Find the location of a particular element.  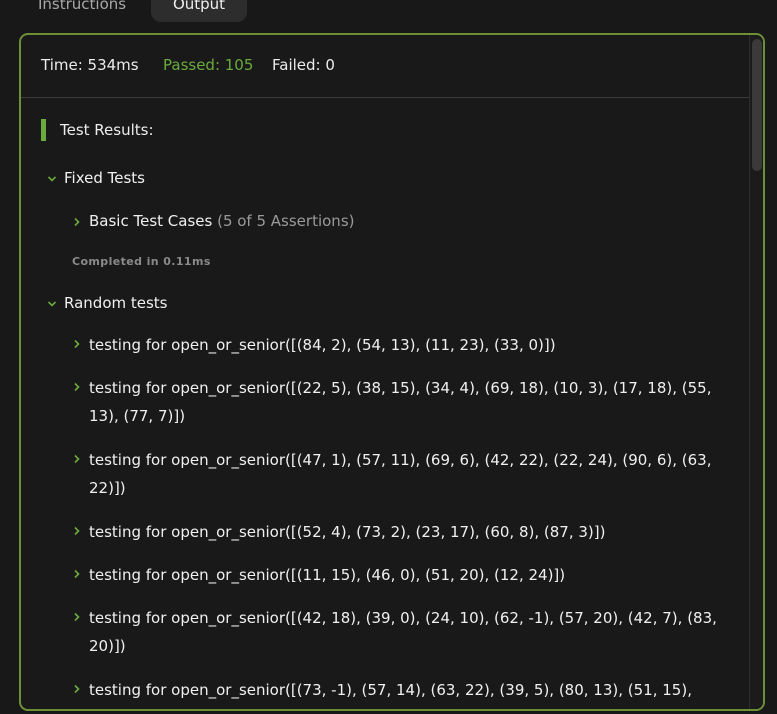

failed-stat: Failed: 0 is located at coordinates (303, 65).